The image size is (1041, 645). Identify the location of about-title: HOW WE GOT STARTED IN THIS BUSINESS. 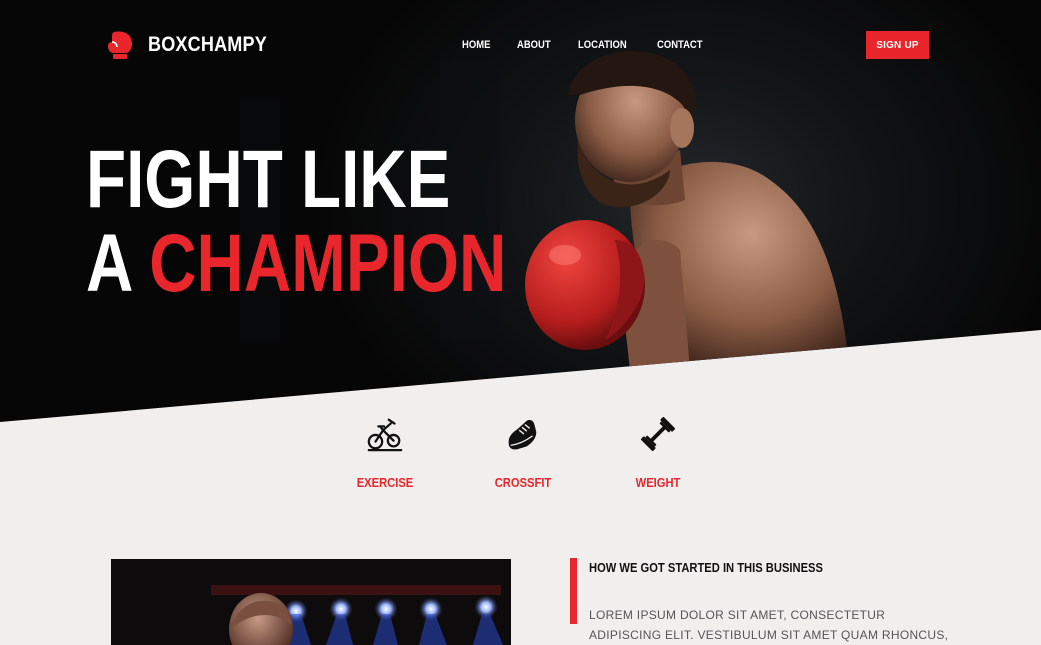
(706, 567).